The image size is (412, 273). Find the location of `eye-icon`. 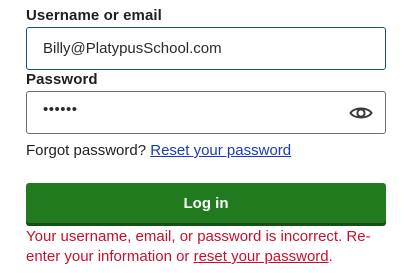

eye-icon is located at coordinates (361, 113).